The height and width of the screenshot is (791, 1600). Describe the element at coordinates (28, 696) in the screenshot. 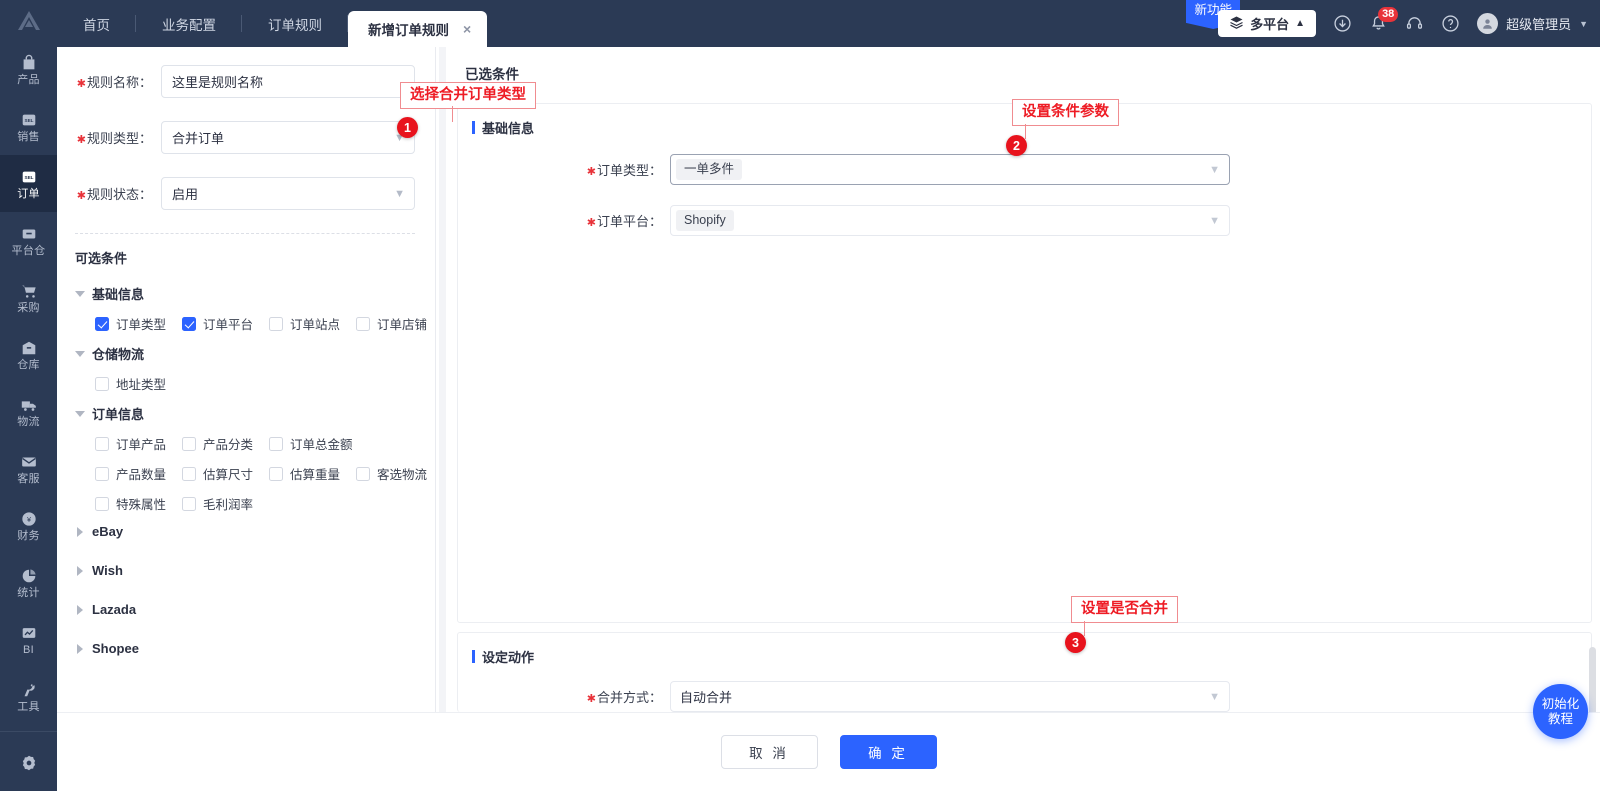

I see `sidebar-item-12: 工具` at that location.